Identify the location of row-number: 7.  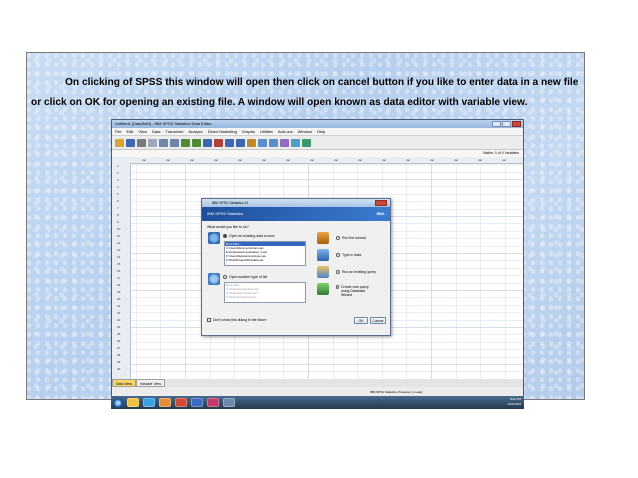
(118, 208).